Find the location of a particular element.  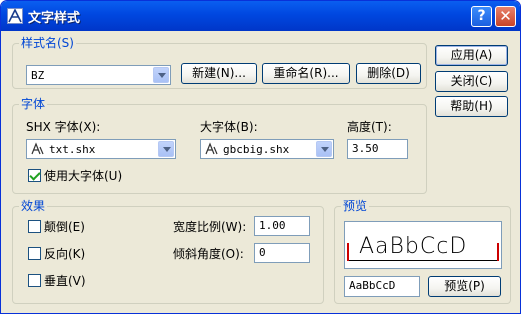

preview-canvas: AaBbCcD is located at coordinates (423, 245).